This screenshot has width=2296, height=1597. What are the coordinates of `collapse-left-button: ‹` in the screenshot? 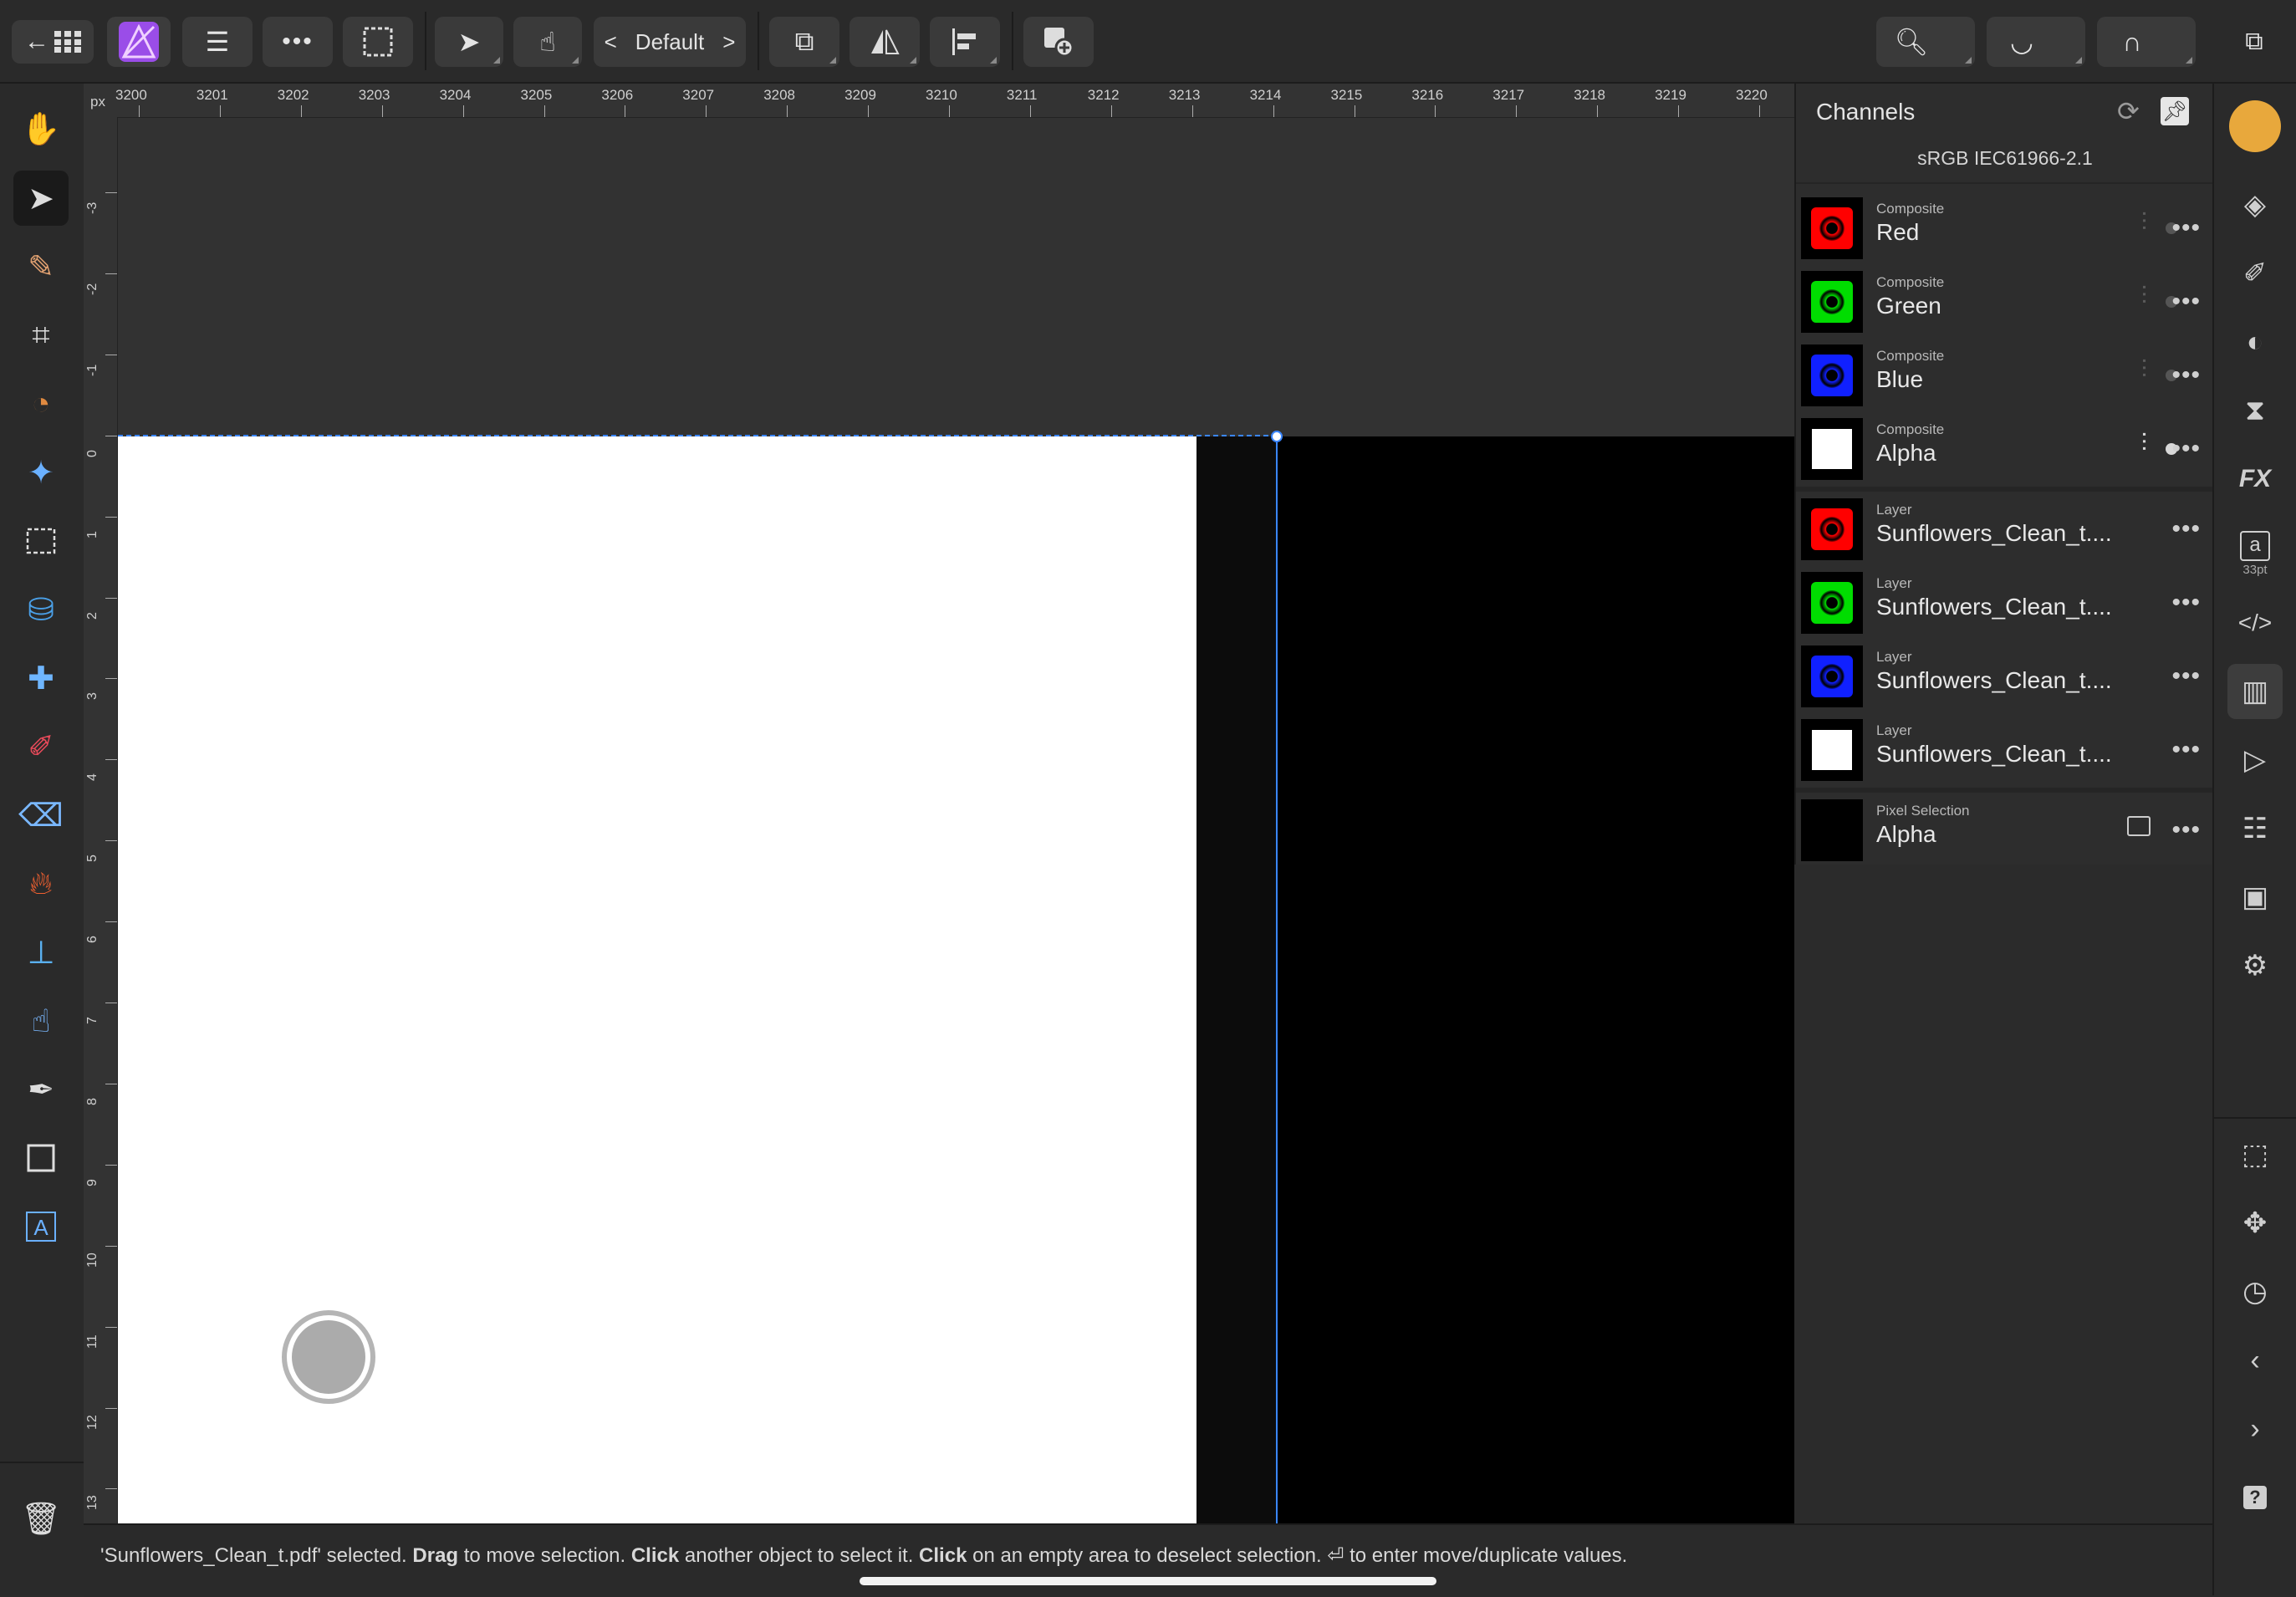 It's located at (2255, 1360).